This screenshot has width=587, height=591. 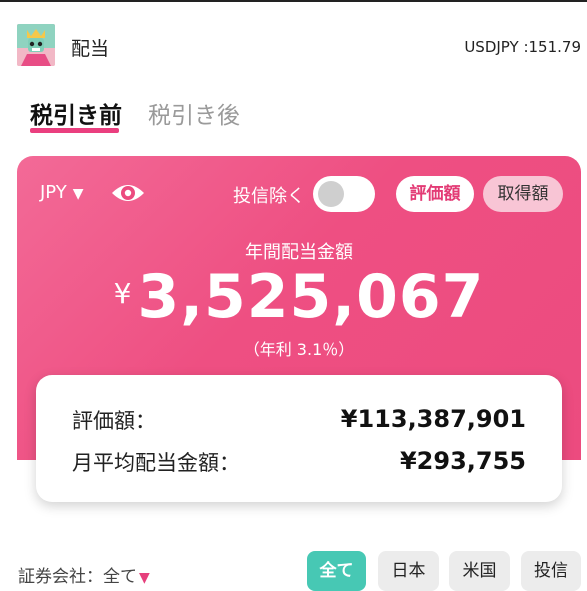 I want to click on exclude-funds-toggle, so click(x=344, y=194).